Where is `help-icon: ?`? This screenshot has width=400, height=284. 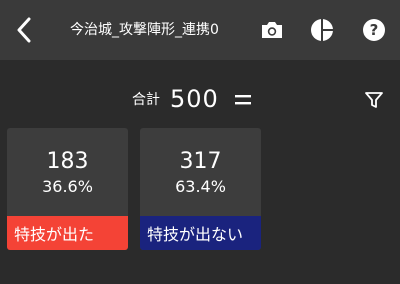 help-icon: ? is located at coordinates (374, 30).